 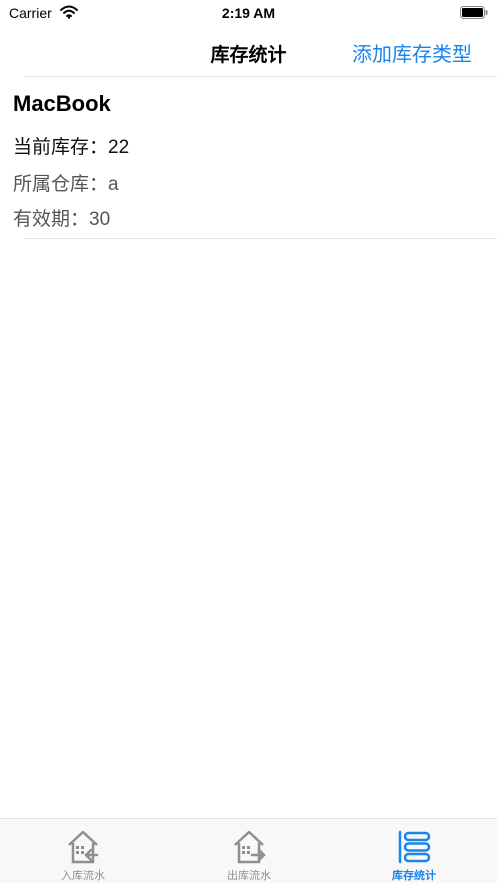 What do you see at coordinates (249, 876) in the screenshot?
I see `tab-stock-out-label: 出库流水` at bounding box center [249, 876].